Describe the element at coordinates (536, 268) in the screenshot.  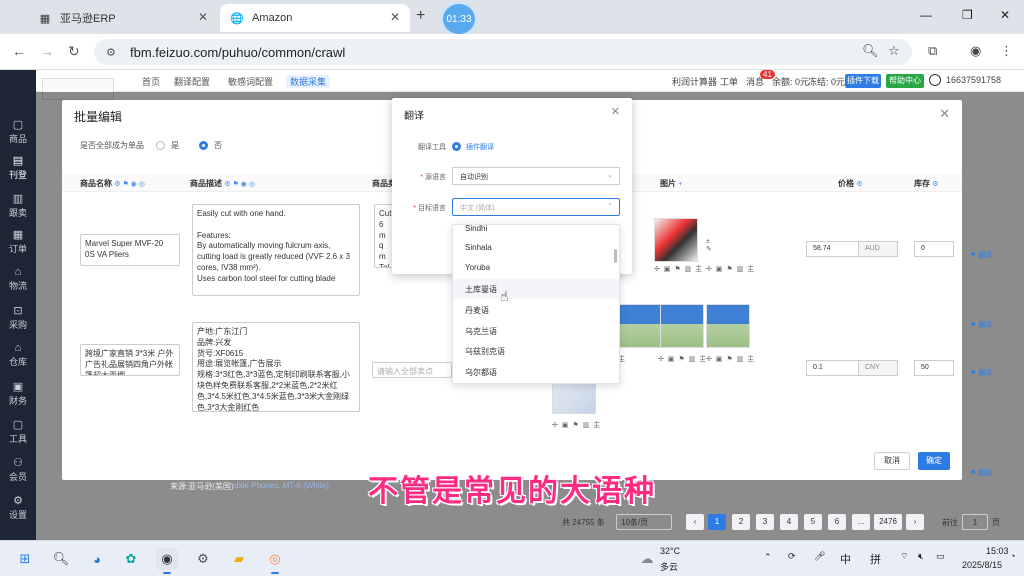
I see `language-option: Yoruba` at that location.